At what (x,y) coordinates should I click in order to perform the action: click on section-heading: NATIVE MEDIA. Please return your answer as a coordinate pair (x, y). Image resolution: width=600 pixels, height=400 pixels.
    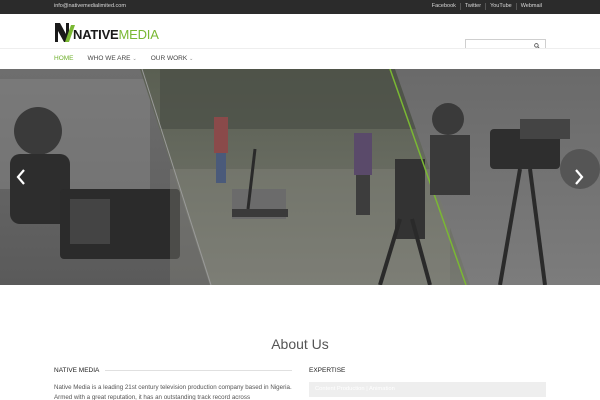
    Looking at the image, I should click on (173, 370).